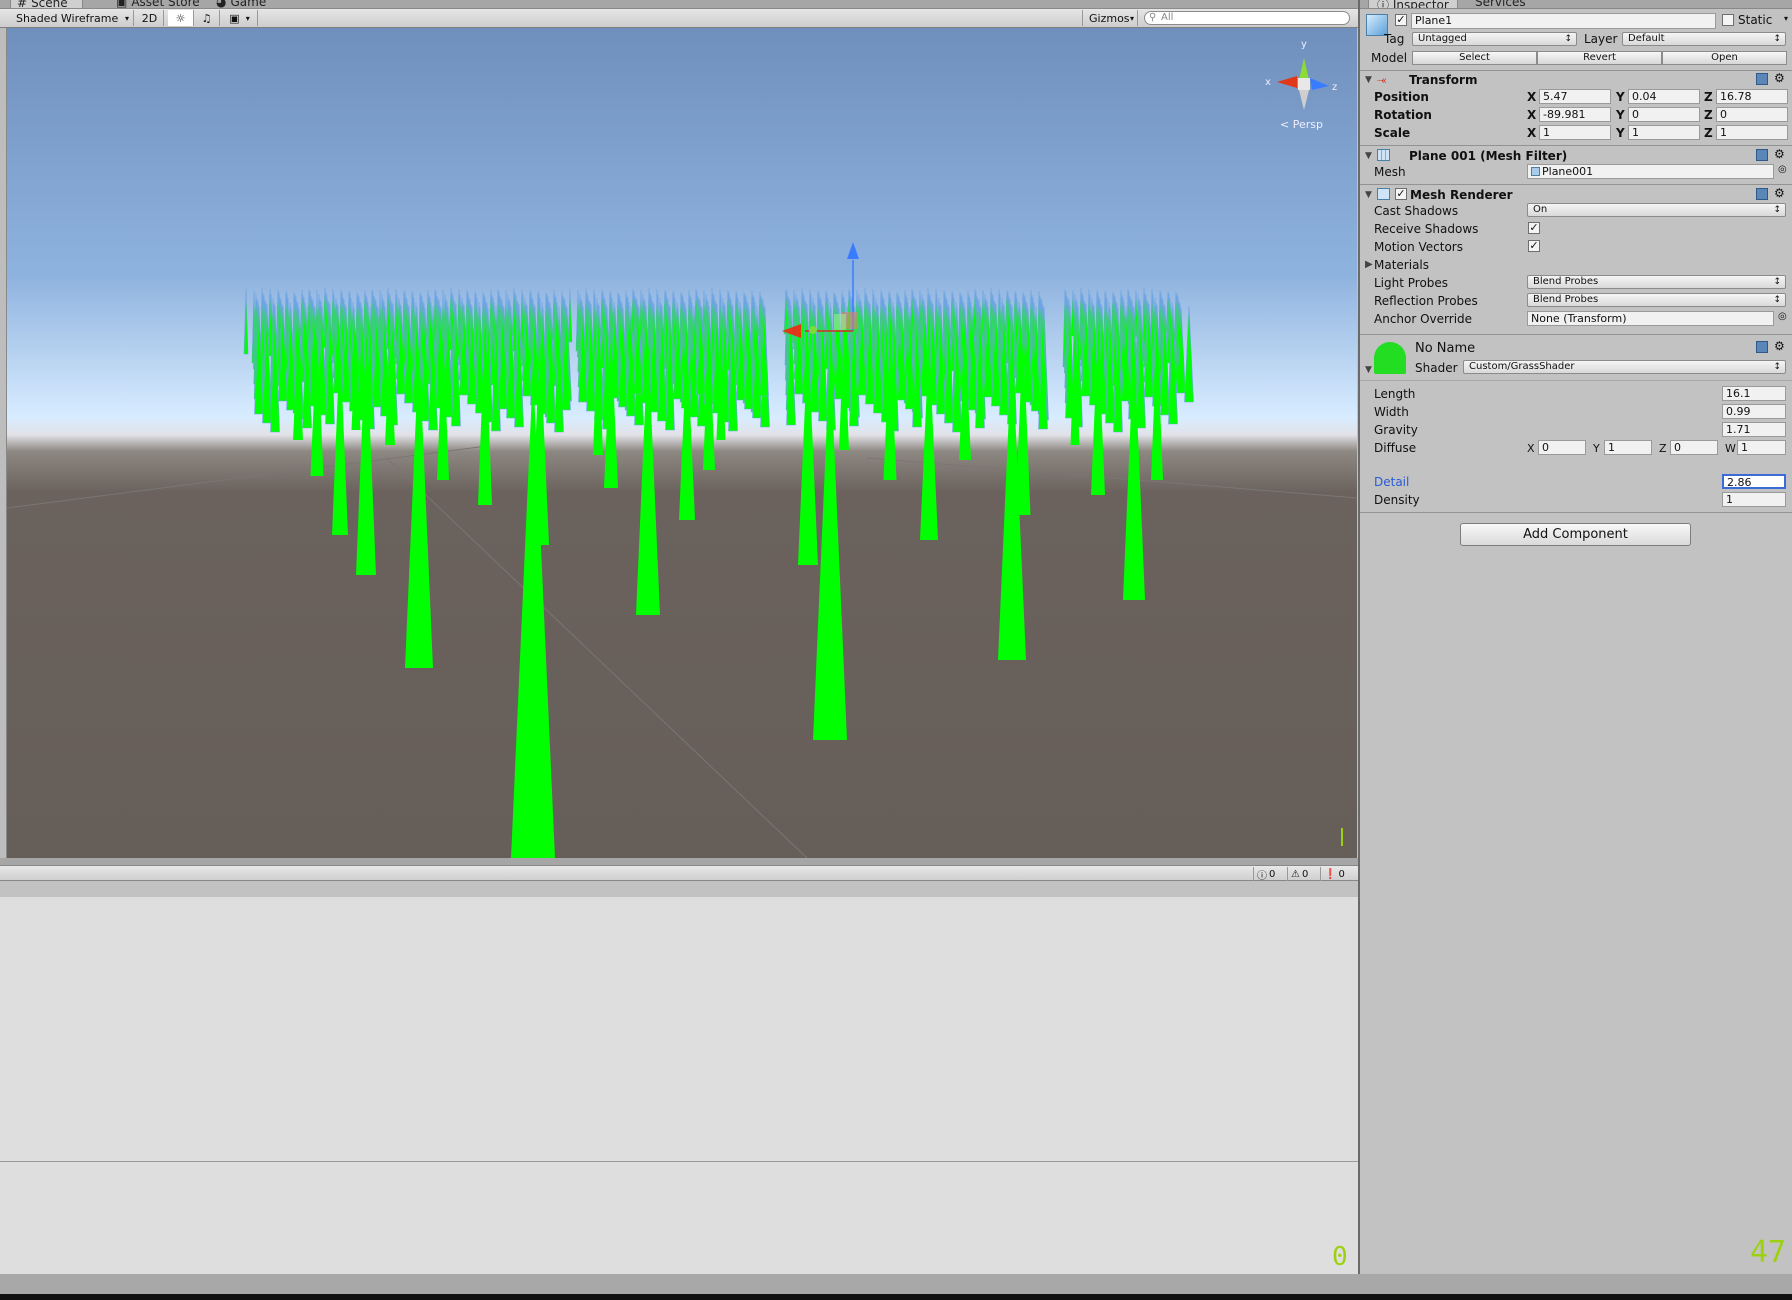 This screenshot has width=1792, height=1300. Describe the element at coordinates (207, 18) in the screenshot. I see `audio-toggle-button: ♫` at that location.